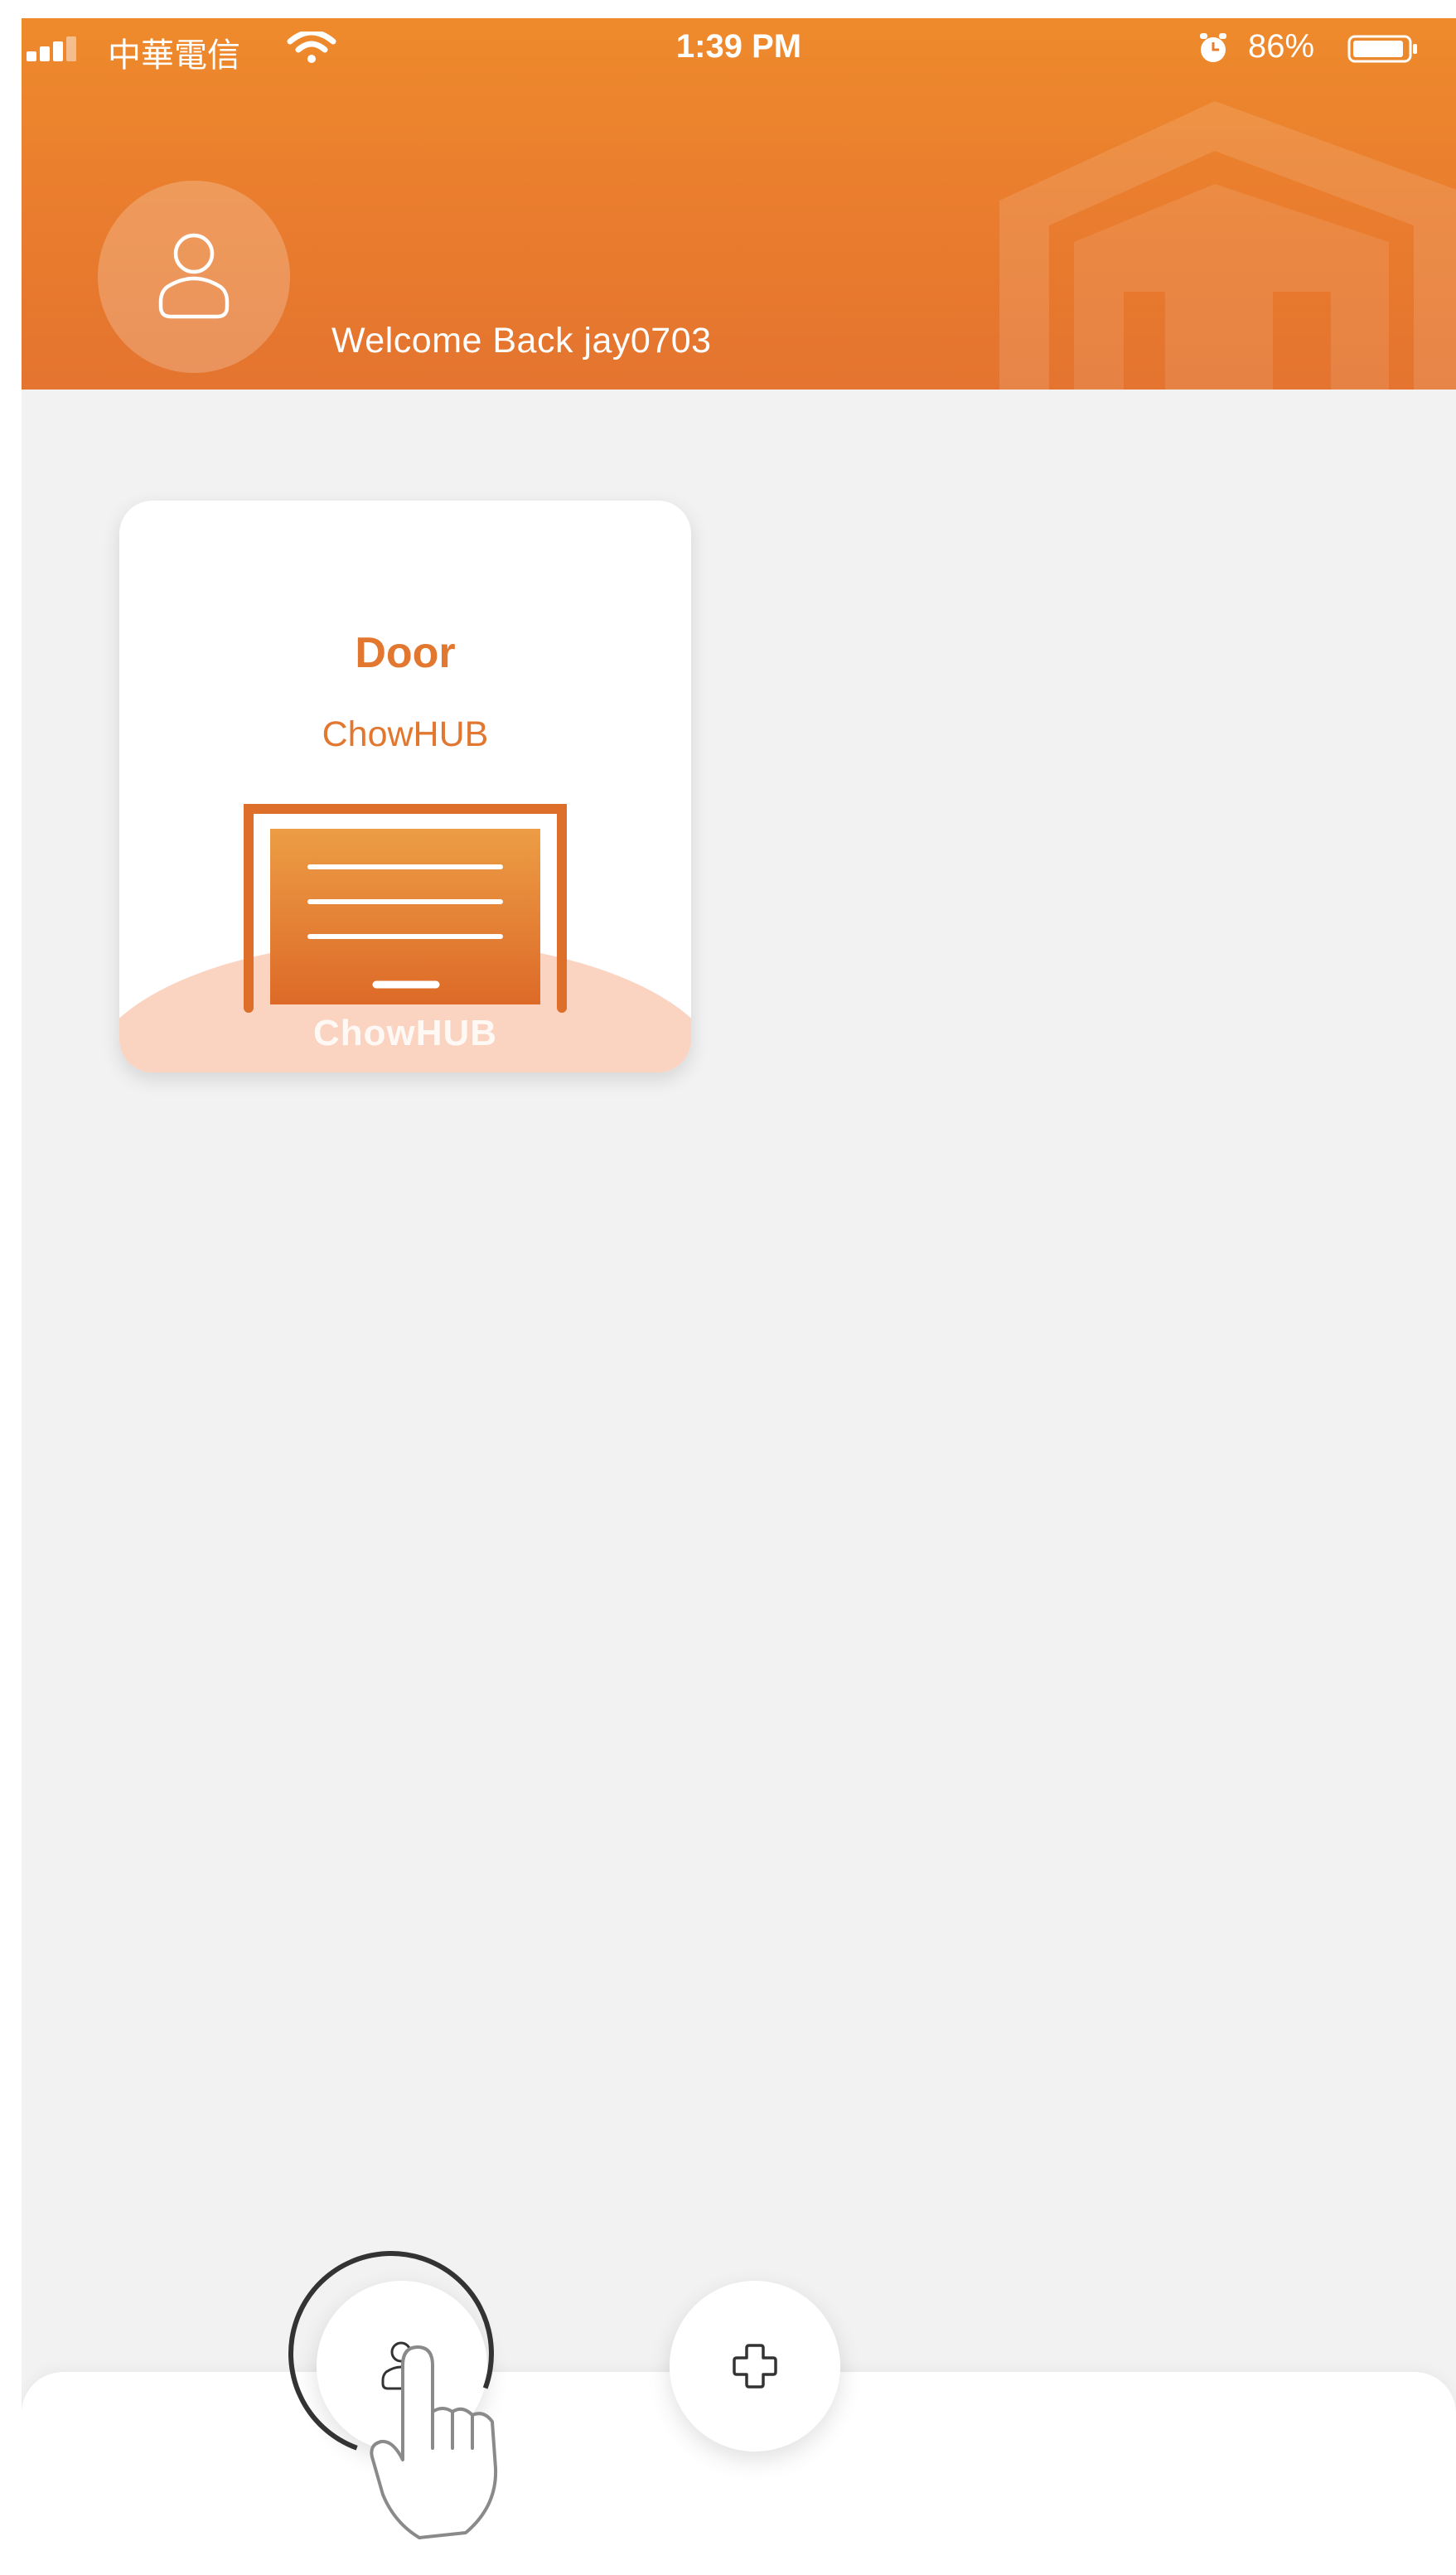  What do you see at coordinates (405, 786) in the screenshot?
I see `device-card: Door ChowHUB ChowHUB` at bounding box center [405, 786].